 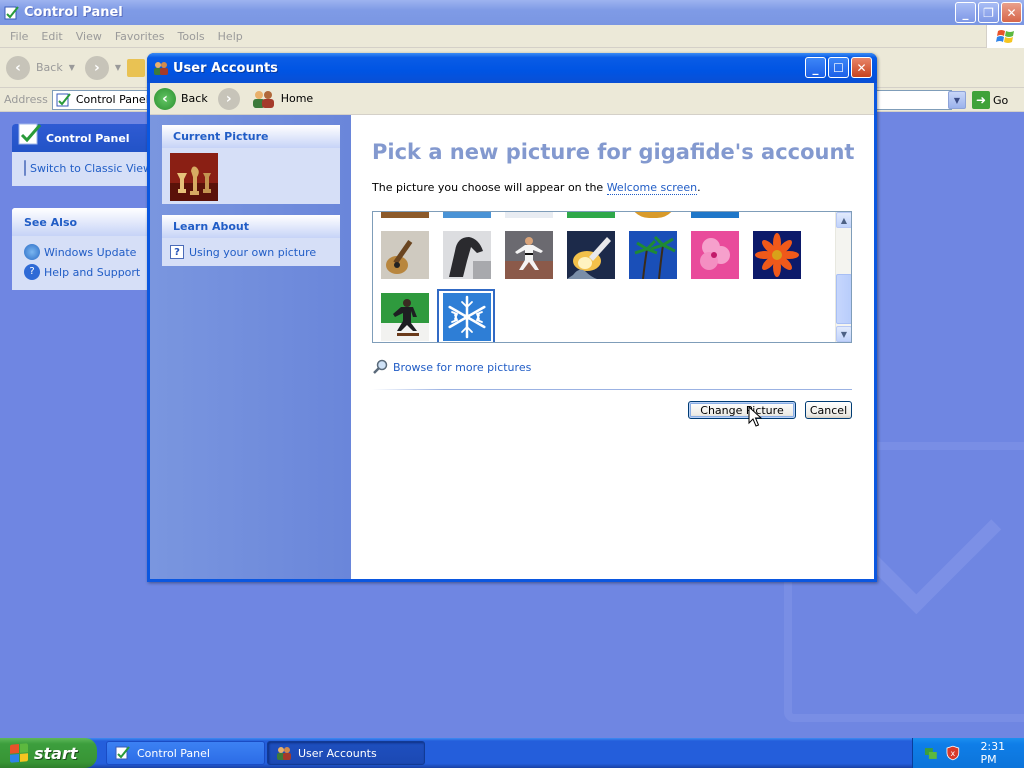 I want to click on browse-more-label: Browse for more pictures, so click(x=462, y=367).